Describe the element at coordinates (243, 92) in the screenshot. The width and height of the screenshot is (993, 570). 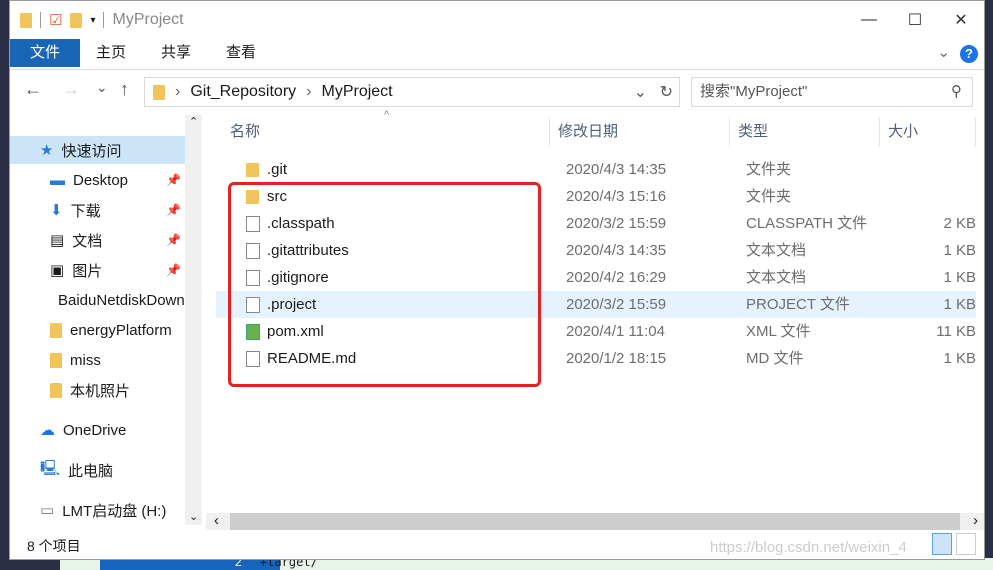
I see `breadcrumb-git-repository: Git_Repository` at that location.